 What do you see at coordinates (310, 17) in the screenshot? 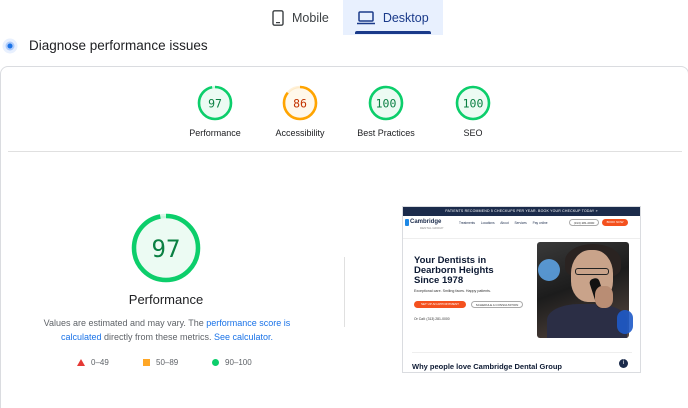
I see `tab-mobile-label: Mobile` at bounding box center [310, 17].